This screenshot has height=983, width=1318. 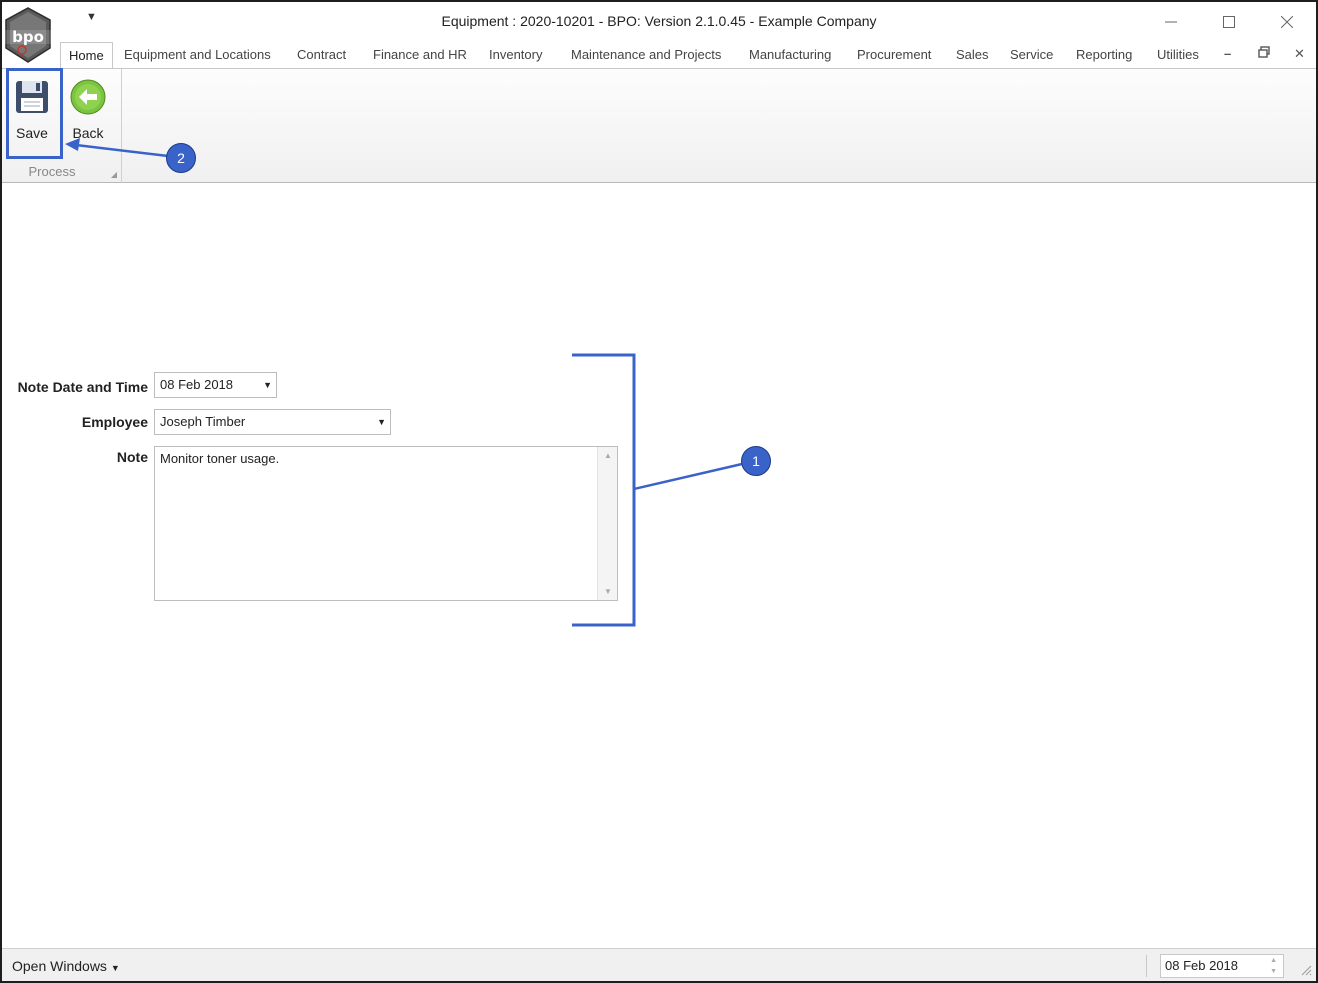 I want to click on employee-value: Joseph Timber, so click(x=203, y=421).